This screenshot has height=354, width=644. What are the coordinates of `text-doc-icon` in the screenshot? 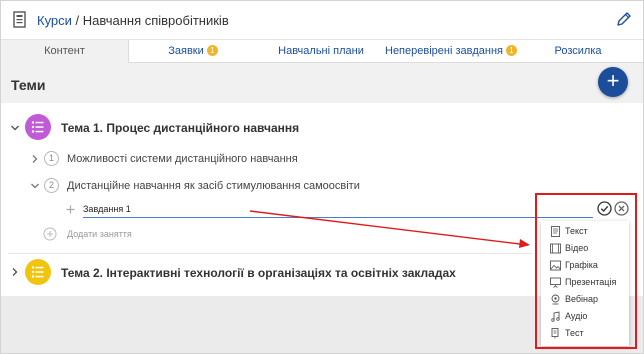 It's located at (555, 231).